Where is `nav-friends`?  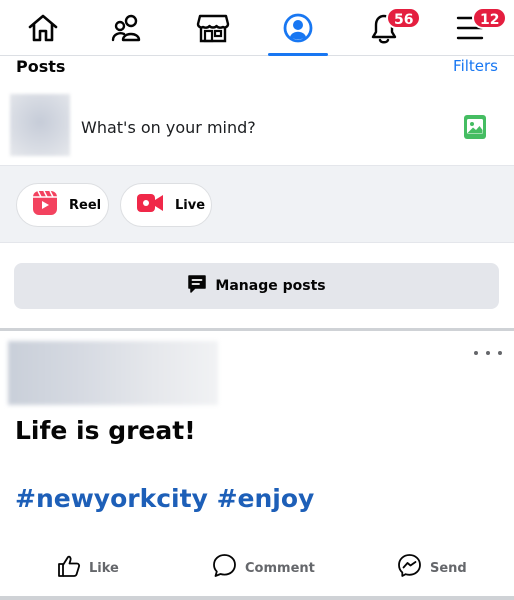
nav-friends is located at coordinates (127, 28).